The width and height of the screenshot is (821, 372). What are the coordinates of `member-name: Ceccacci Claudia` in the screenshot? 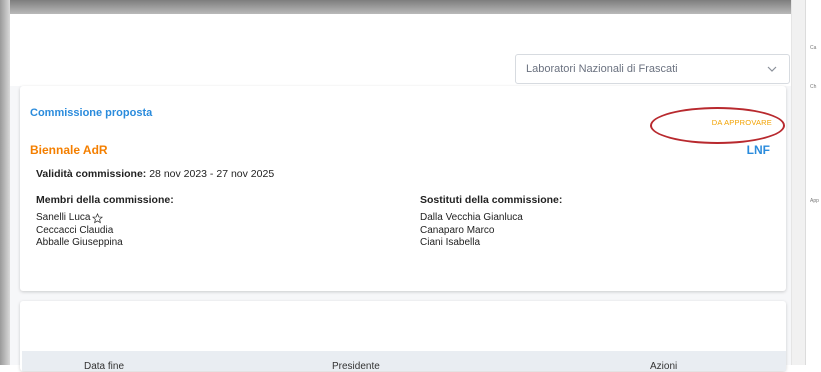 It's located at (75, 230).